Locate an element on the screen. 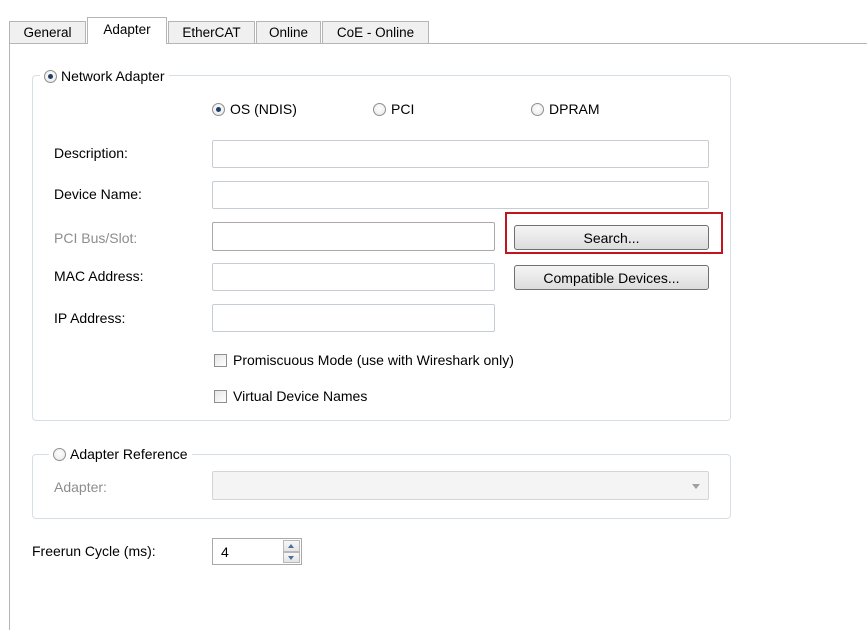  tab-coe-online: CoE - Online is located at coordinates (375, 32).